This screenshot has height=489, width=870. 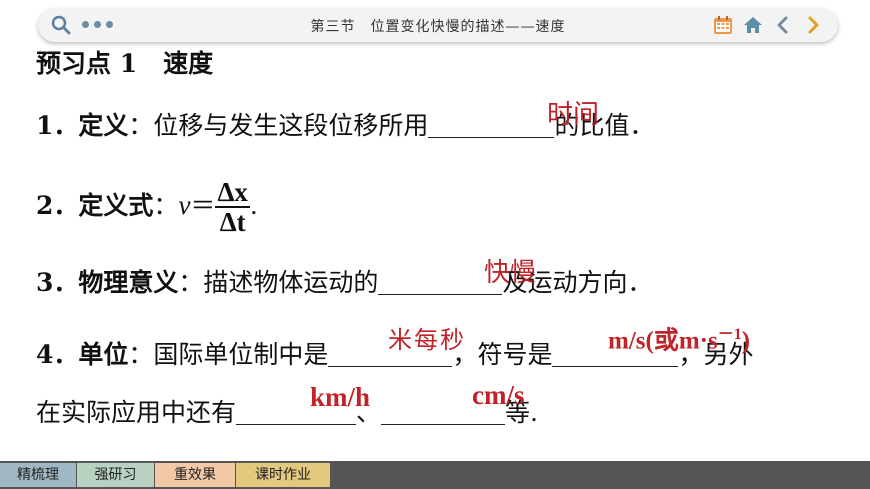 I want to click on chevron-right-icon, so click(x=813, y=25).